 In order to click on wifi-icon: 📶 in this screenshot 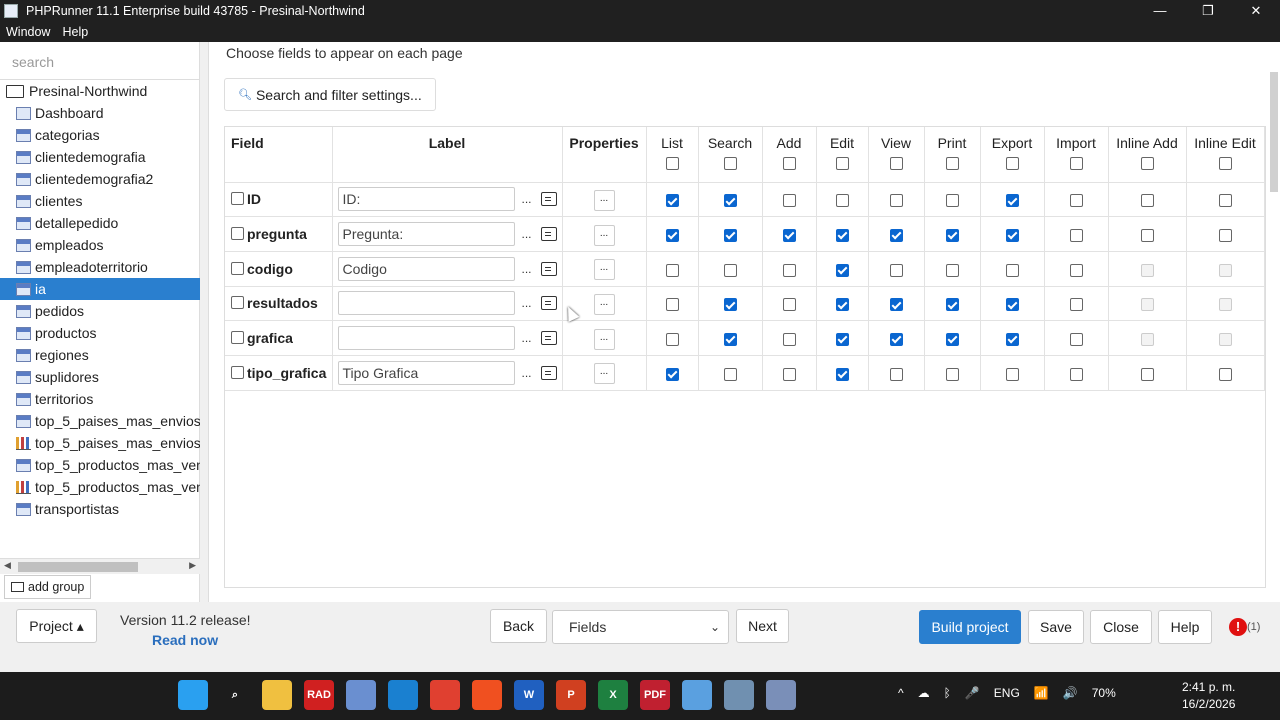, I will do `click(1041, 693)`.